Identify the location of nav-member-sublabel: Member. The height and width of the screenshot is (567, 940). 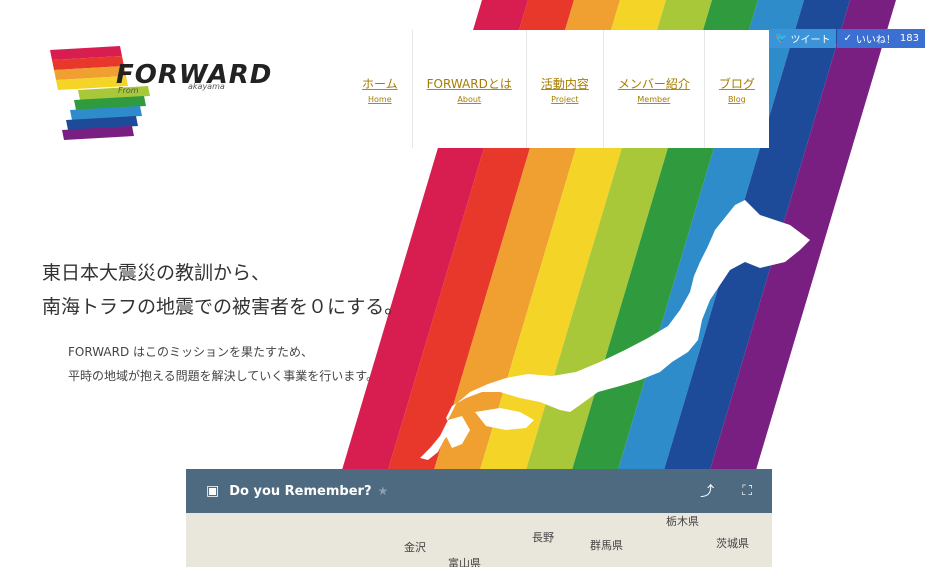
(654, 99).